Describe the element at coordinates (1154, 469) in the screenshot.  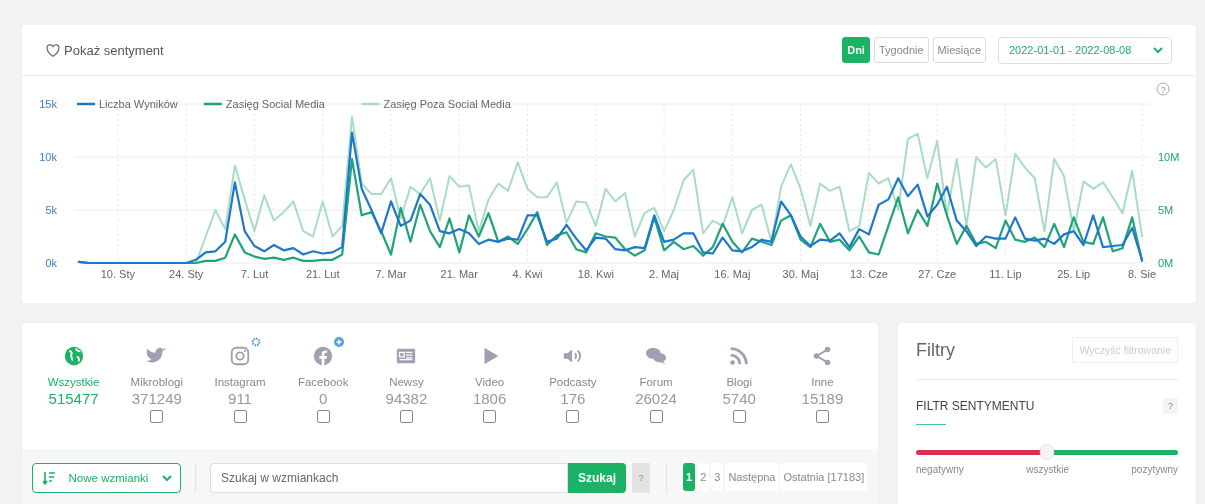
I see `slider-label: pozytywny` at that location.